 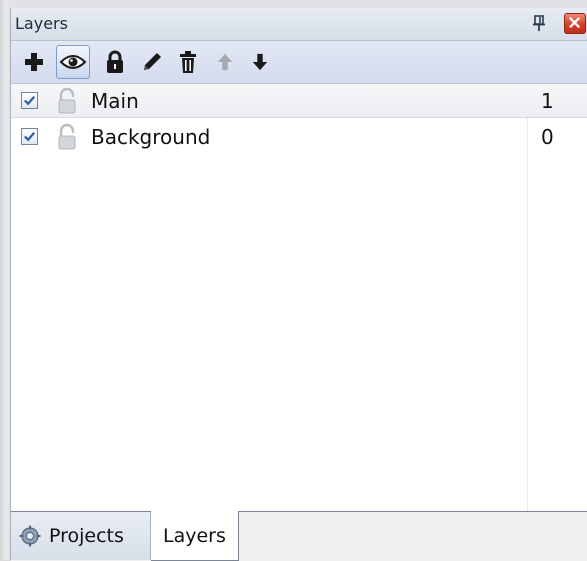 What do you see at coordinates (539, 23) in the screenshot?
I see `pin-icon` at bounding box center [539, 23].